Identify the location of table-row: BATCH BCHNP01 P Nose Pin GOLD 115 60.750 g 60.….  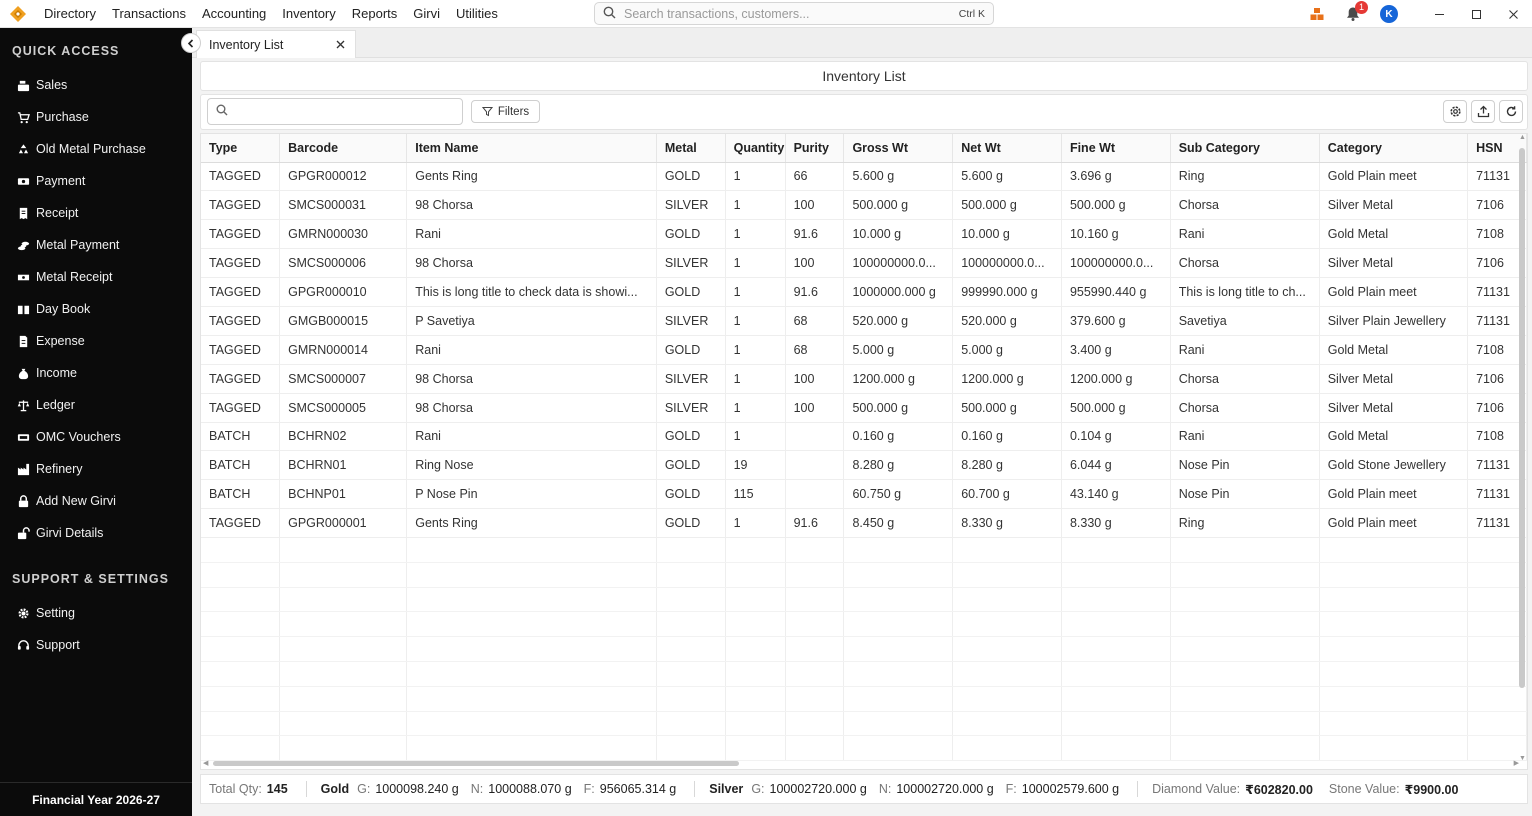
(864, 494).